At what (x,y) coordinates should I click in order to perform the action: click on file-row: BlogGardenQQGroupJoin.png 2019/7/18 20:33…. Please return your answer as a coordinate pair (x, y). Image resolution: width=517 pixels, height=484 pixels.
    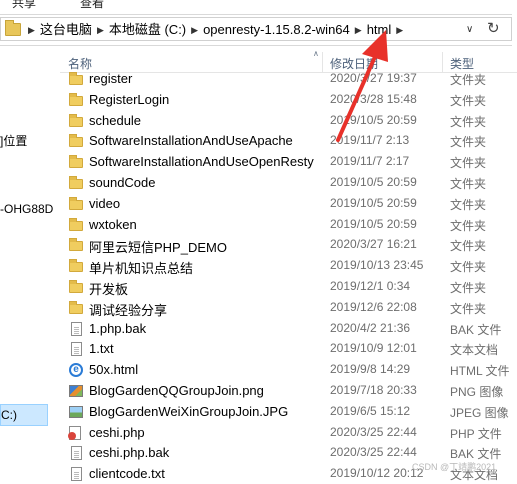
    Looking at the image, I should click on (288, 390).